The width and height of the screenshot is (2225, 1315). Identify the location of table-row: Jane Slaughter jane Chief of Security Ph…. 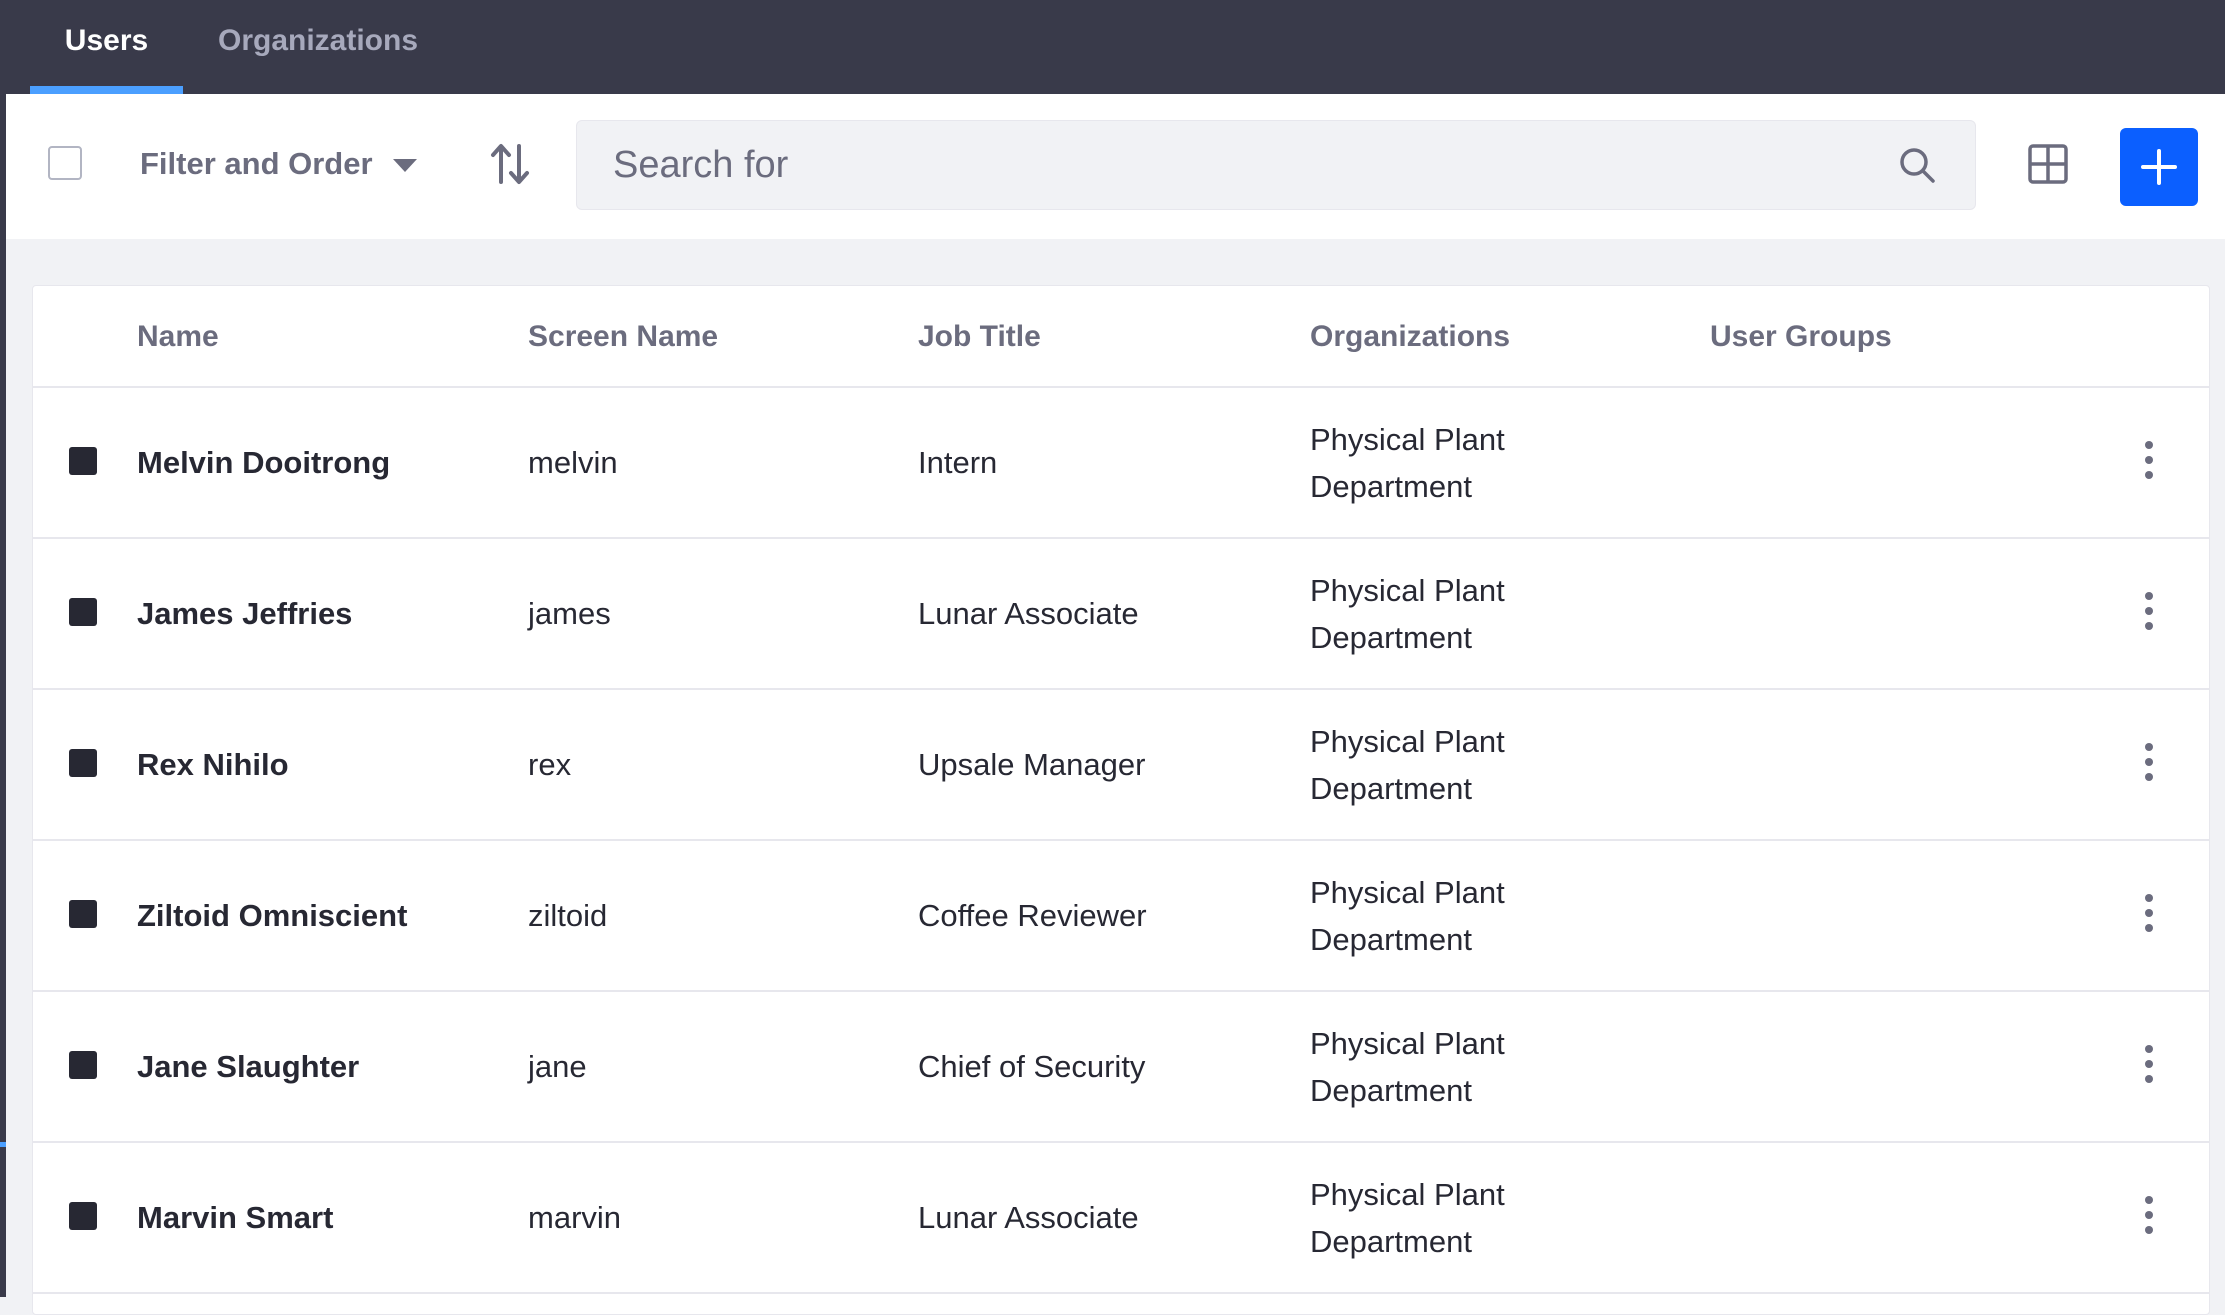
(1121, 1067).